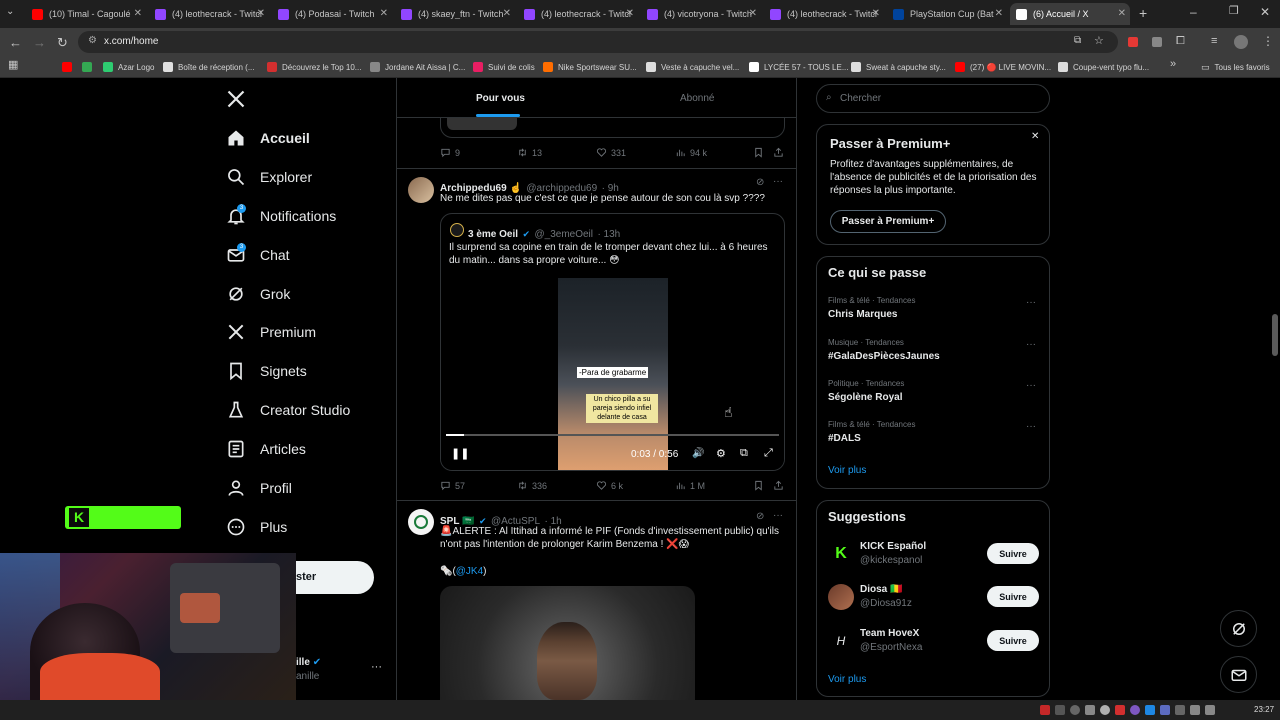  What do you see at coordinates (1234, 11) in the screenshot?
I see `maximize-icon: ❐` at bounding box center [1234, 11].